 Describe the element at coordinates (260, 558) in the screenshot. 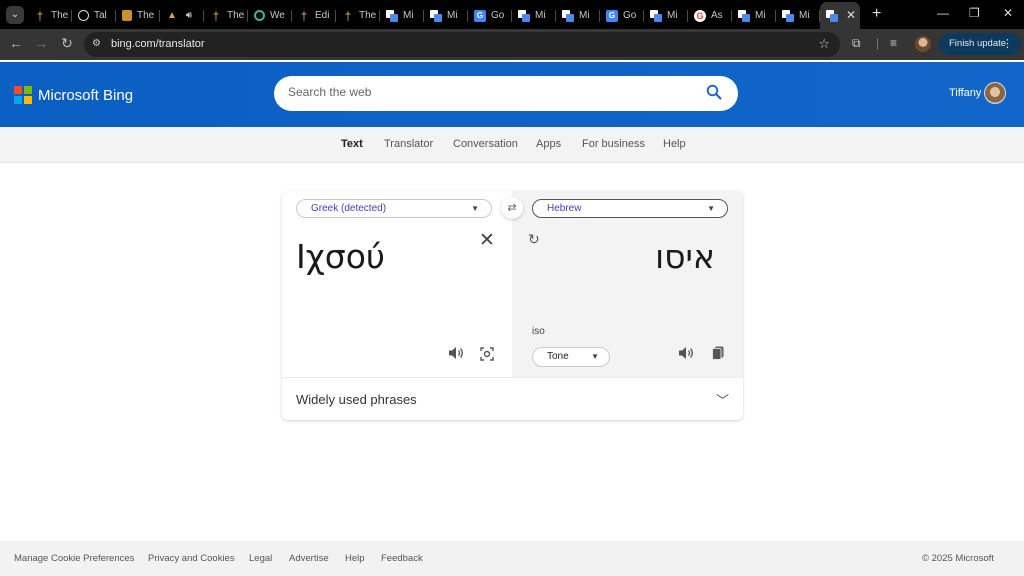

I see `footer-link-legal: Legal` at that location.